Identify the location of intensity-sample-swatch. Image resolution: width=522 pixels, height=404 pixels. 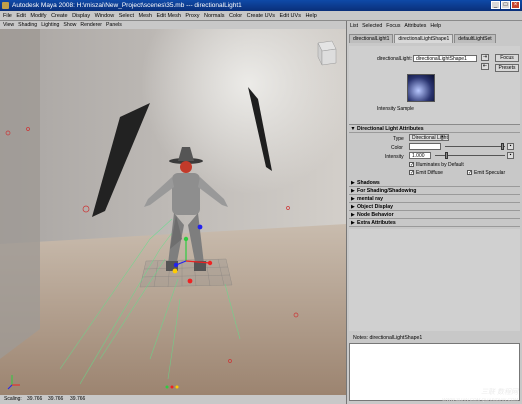
(421, 88).